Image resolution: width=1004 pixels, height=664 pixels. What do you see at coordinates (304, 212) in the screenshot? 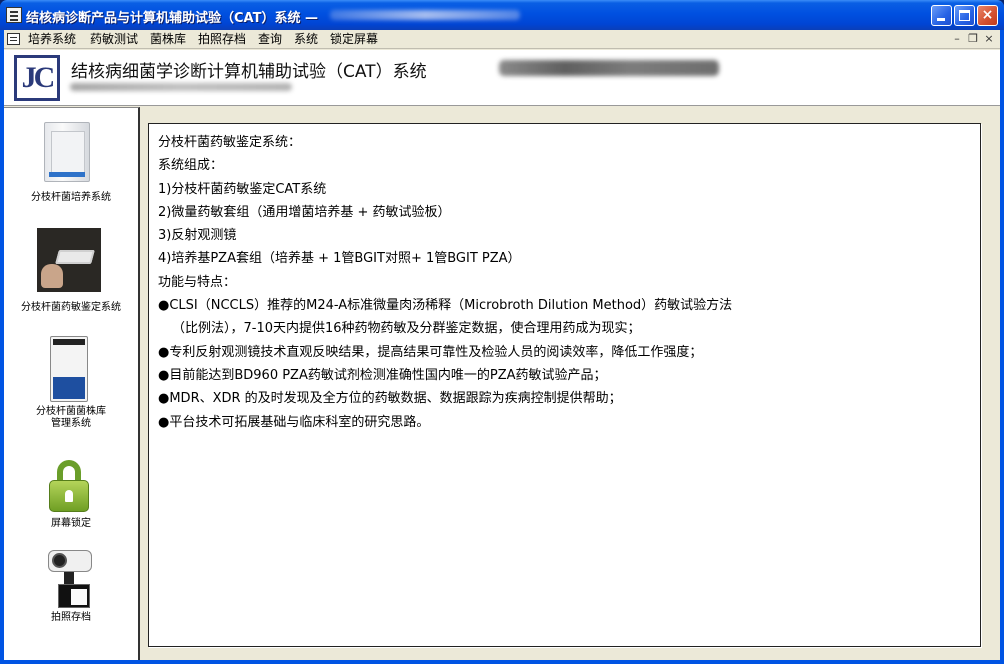
I see `text-line: 2)微量药敏套组（通用增菌培养基 + 药敏试验板）` at bounding box center [304, 212].